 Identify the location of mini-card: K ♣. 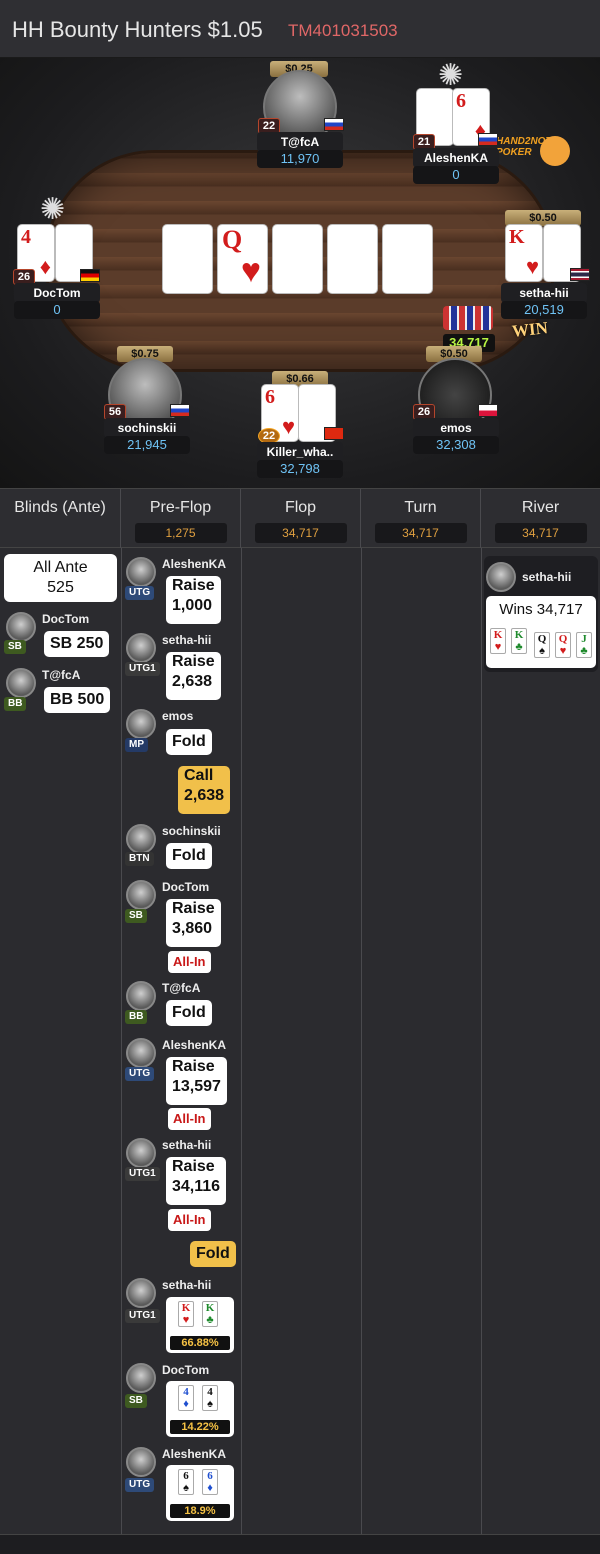
(210, 1314).